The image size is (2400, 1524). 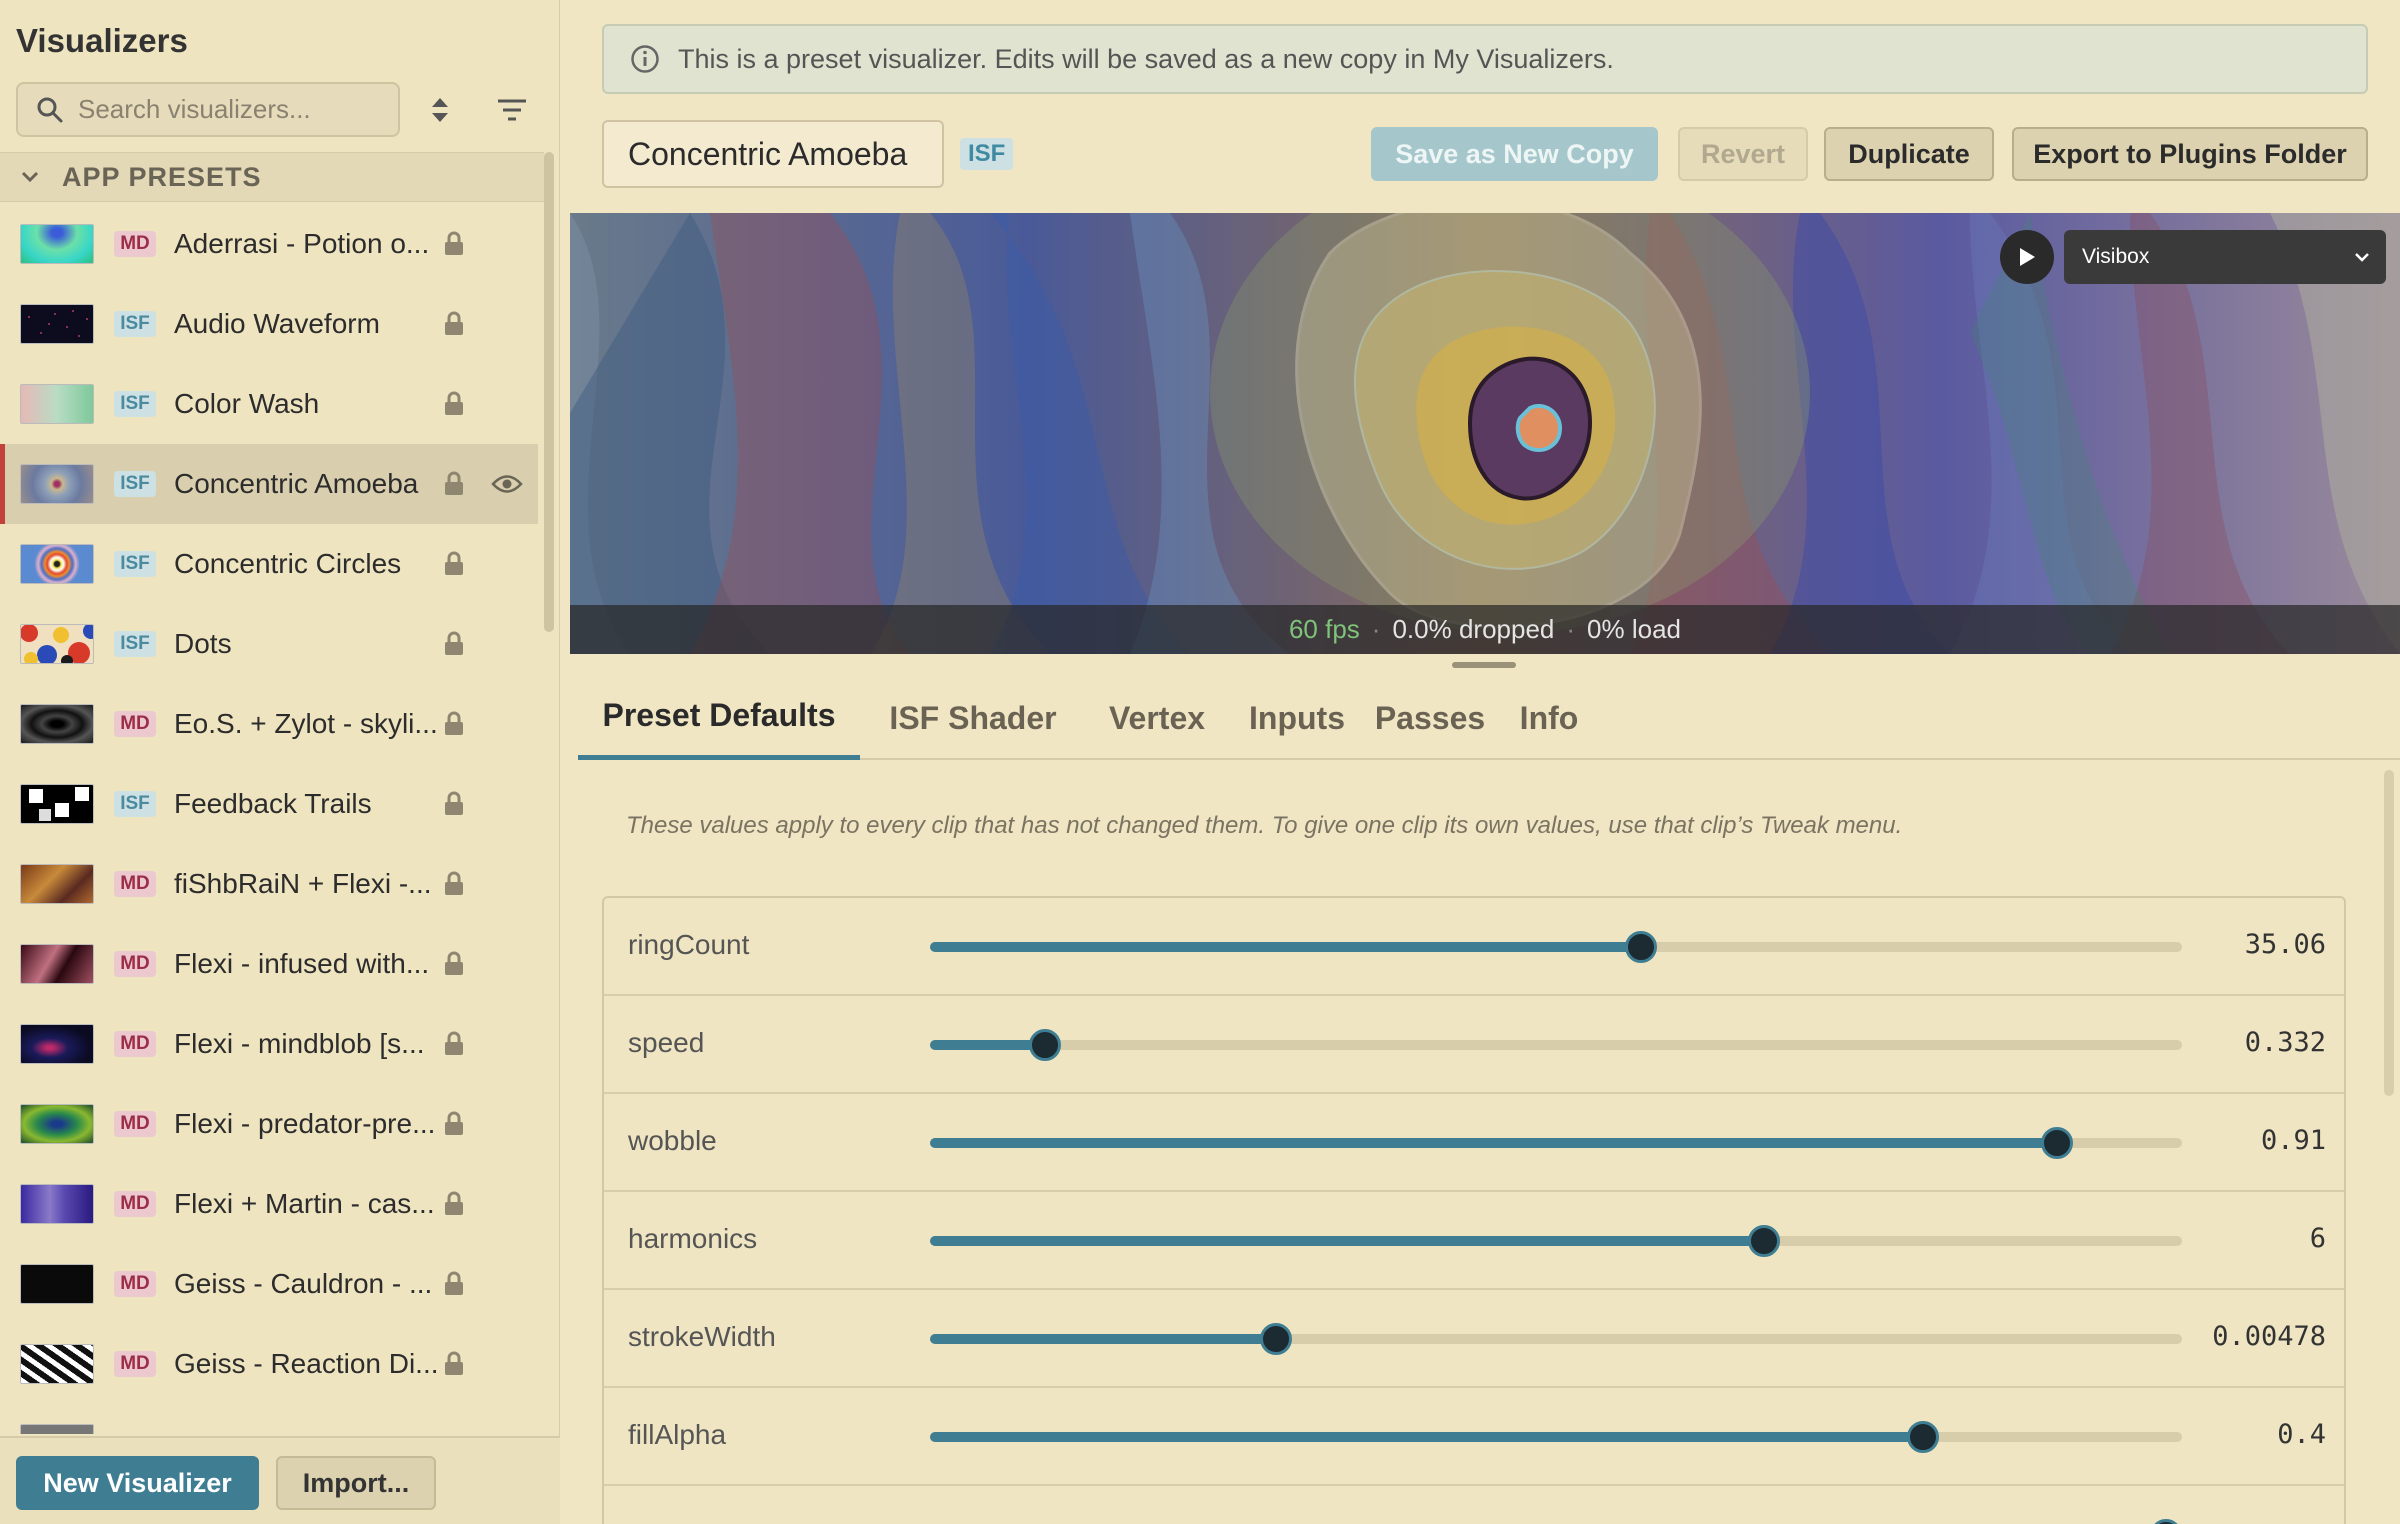 I want to click on revert-button: Revert, so click(x=1743, y=154).